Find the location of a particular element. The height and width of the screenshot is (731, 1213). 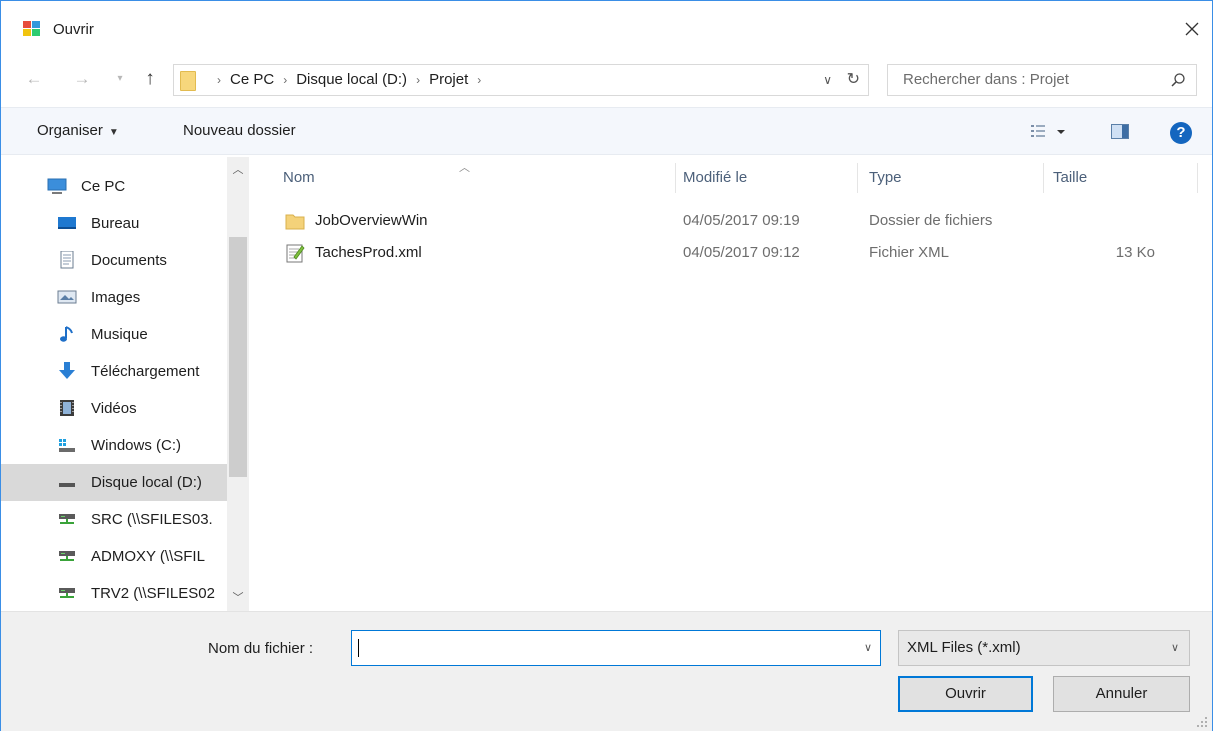

sidebar-item-images: Images is located at coordinates (114, 297).